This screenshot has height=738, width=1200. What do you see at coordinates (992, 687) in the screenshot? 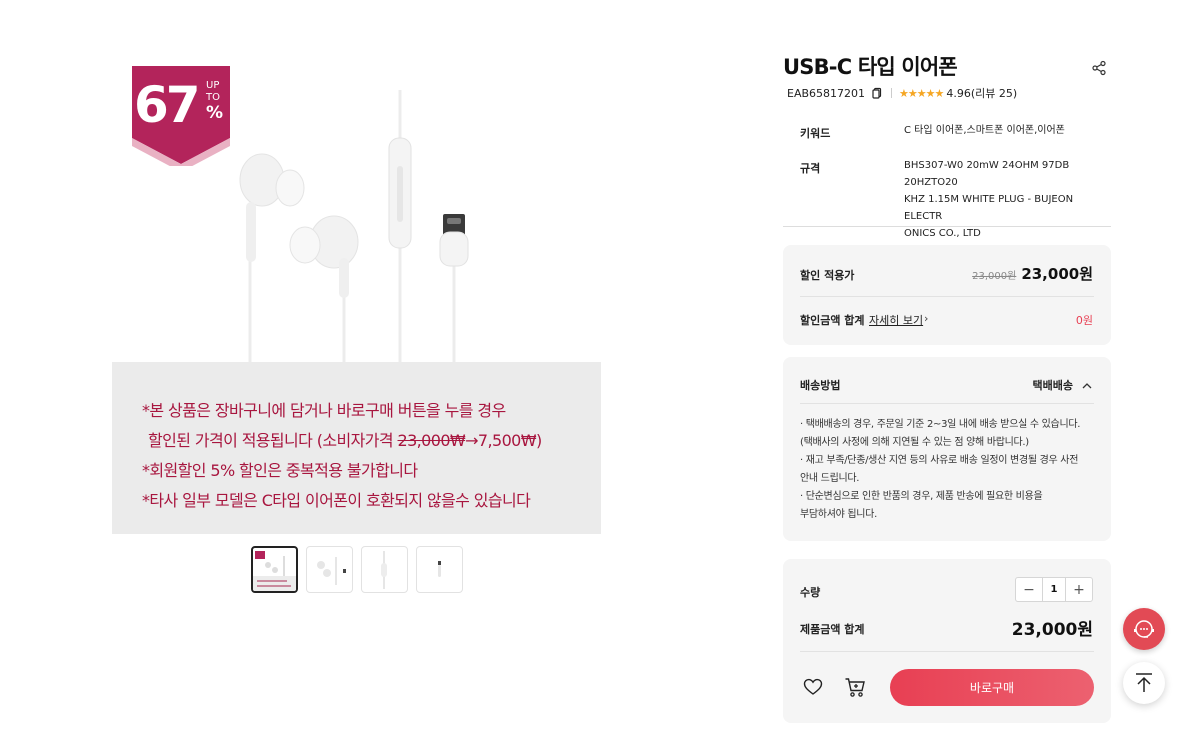
I see `buy-now-button: 바로구매` at bounding box center [992, 687].